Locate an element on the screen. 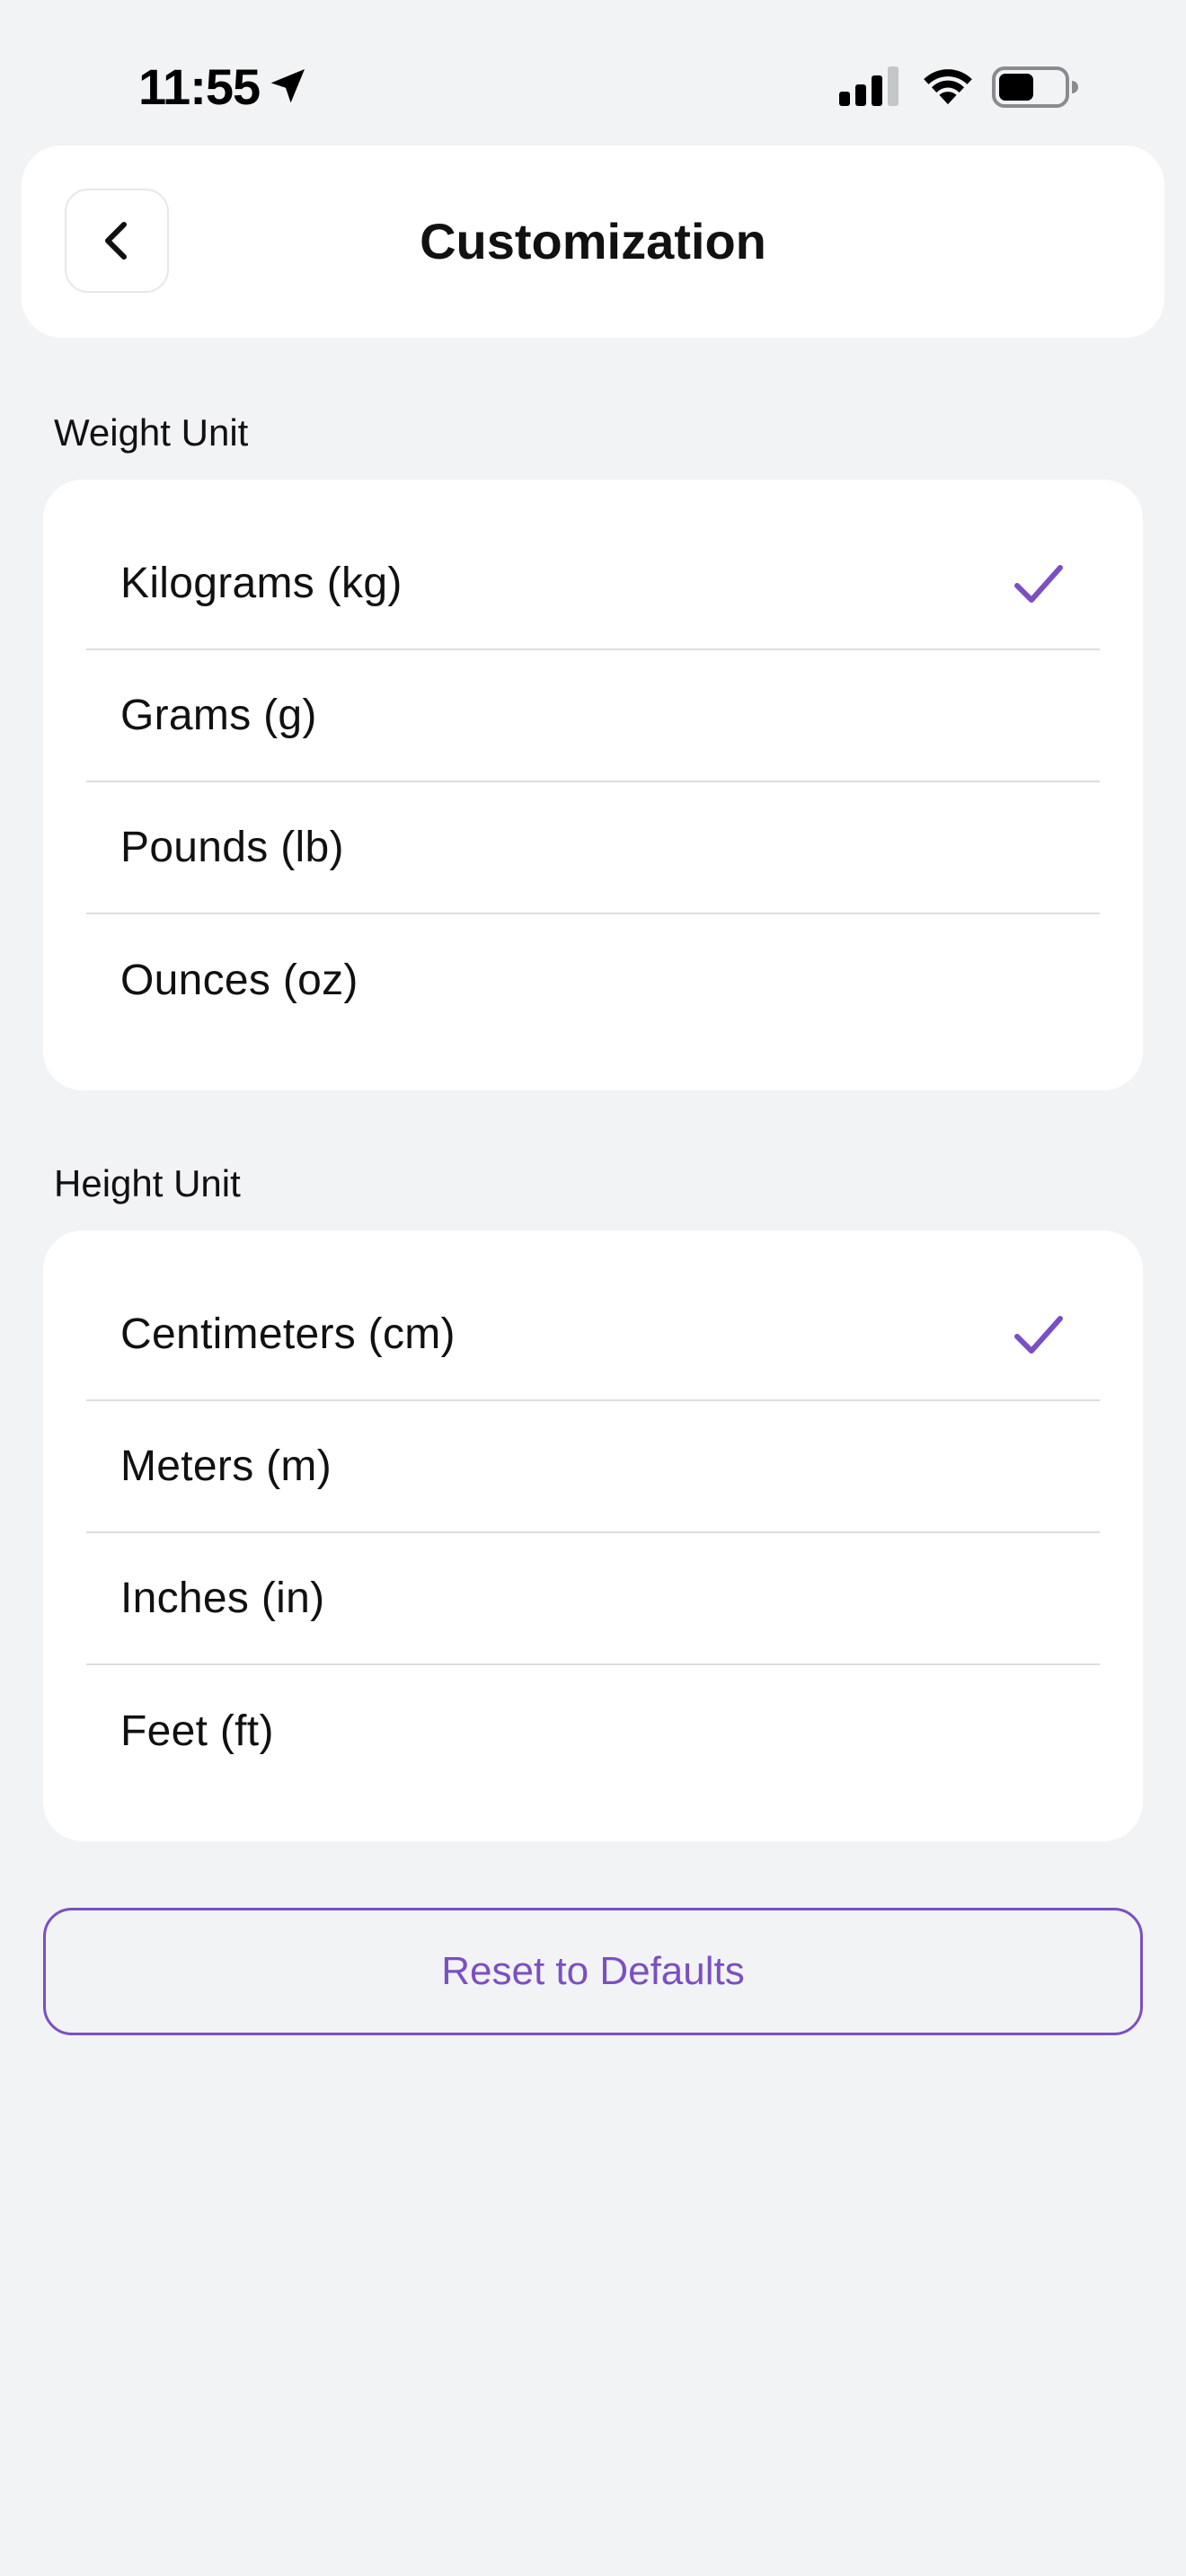 Image resolution: width=1186 pixels, height=2576 pixels. height-option-centimeters: Centimeters (cm) is located at coordinates (593, 1335).